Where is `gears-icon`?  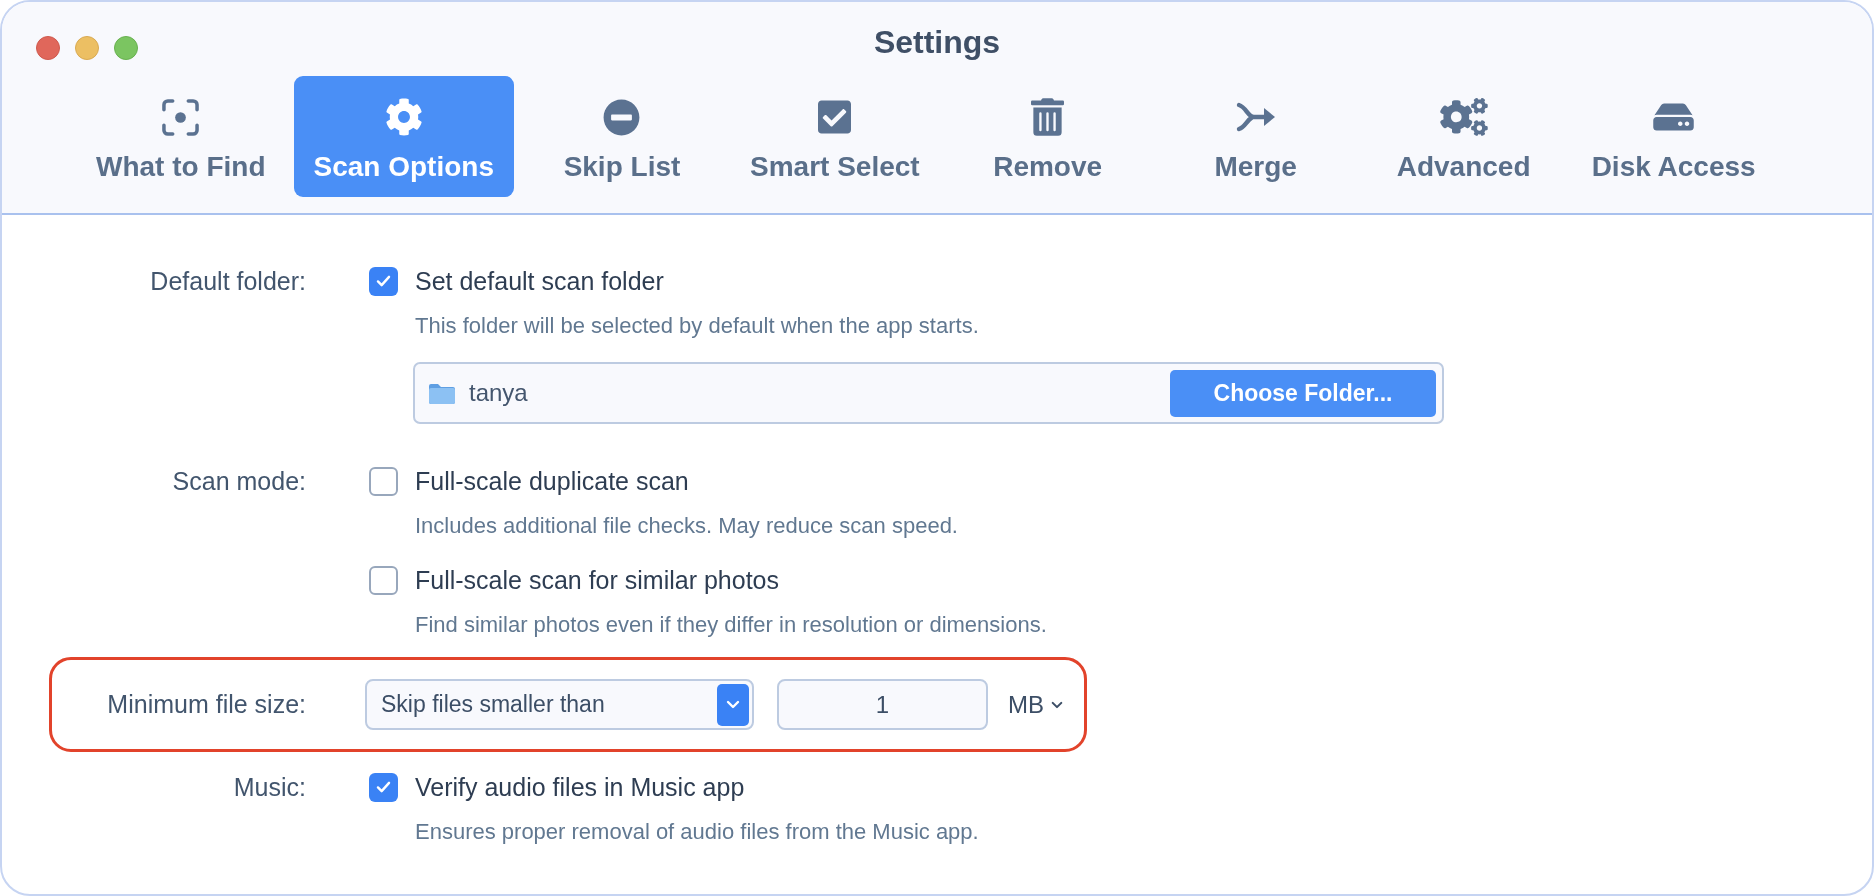
gears-icon is located at coordinates (1463, 117).